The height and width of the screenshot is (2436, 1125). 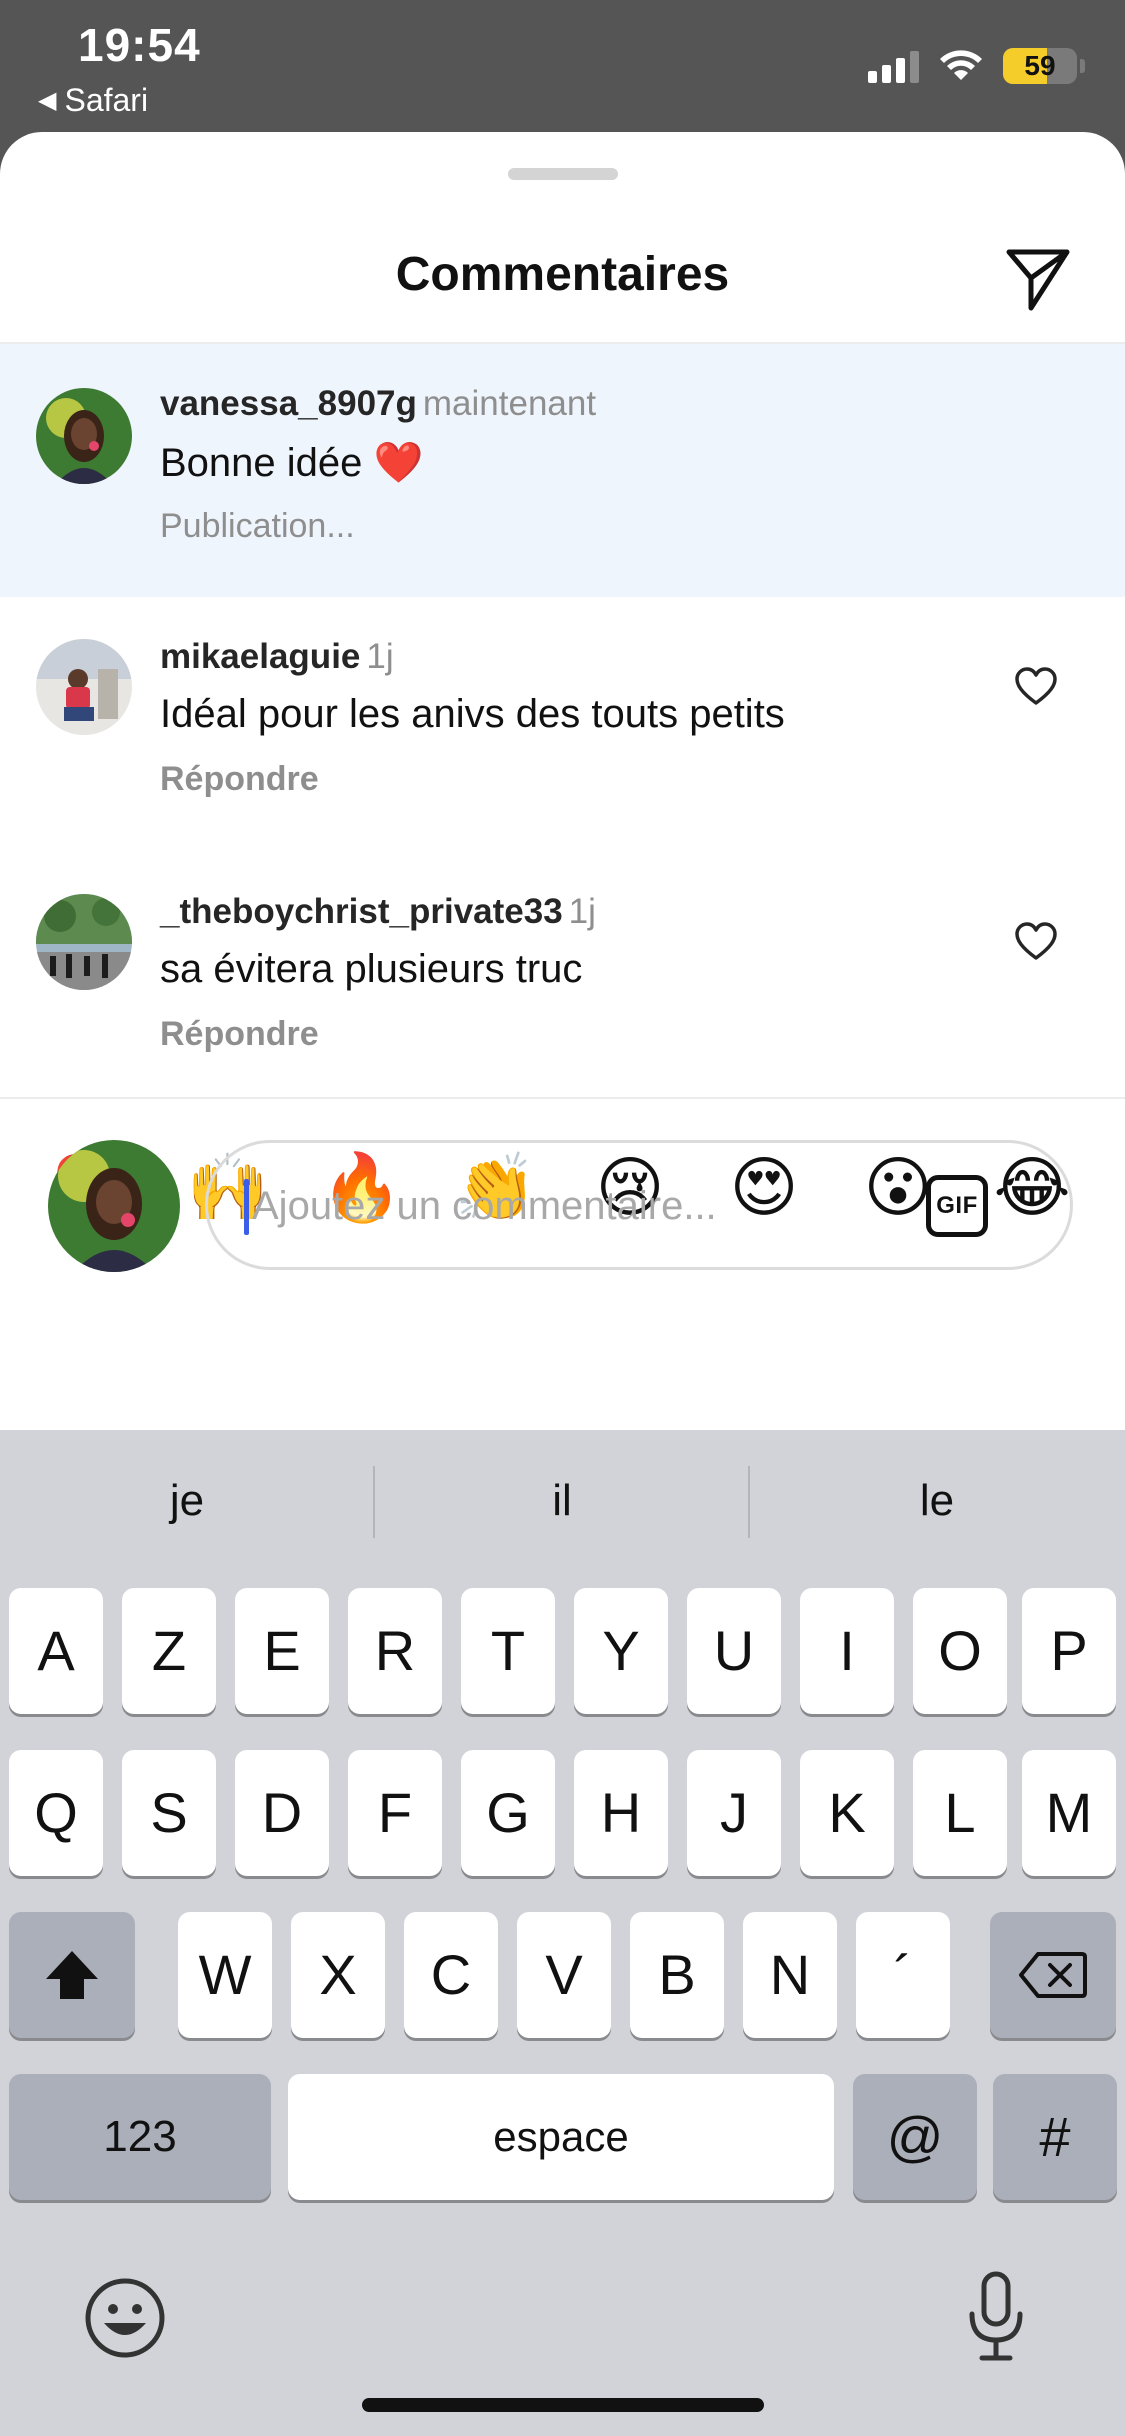 I want to click on wifi-icon, so click(x=961, y=65).